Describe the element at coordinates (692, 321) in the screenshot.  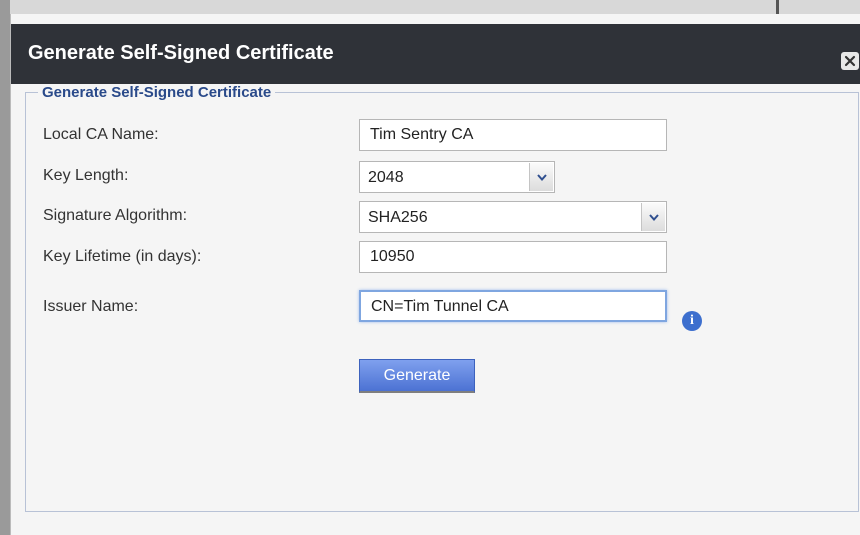
I see `info-icon: i` at that location.